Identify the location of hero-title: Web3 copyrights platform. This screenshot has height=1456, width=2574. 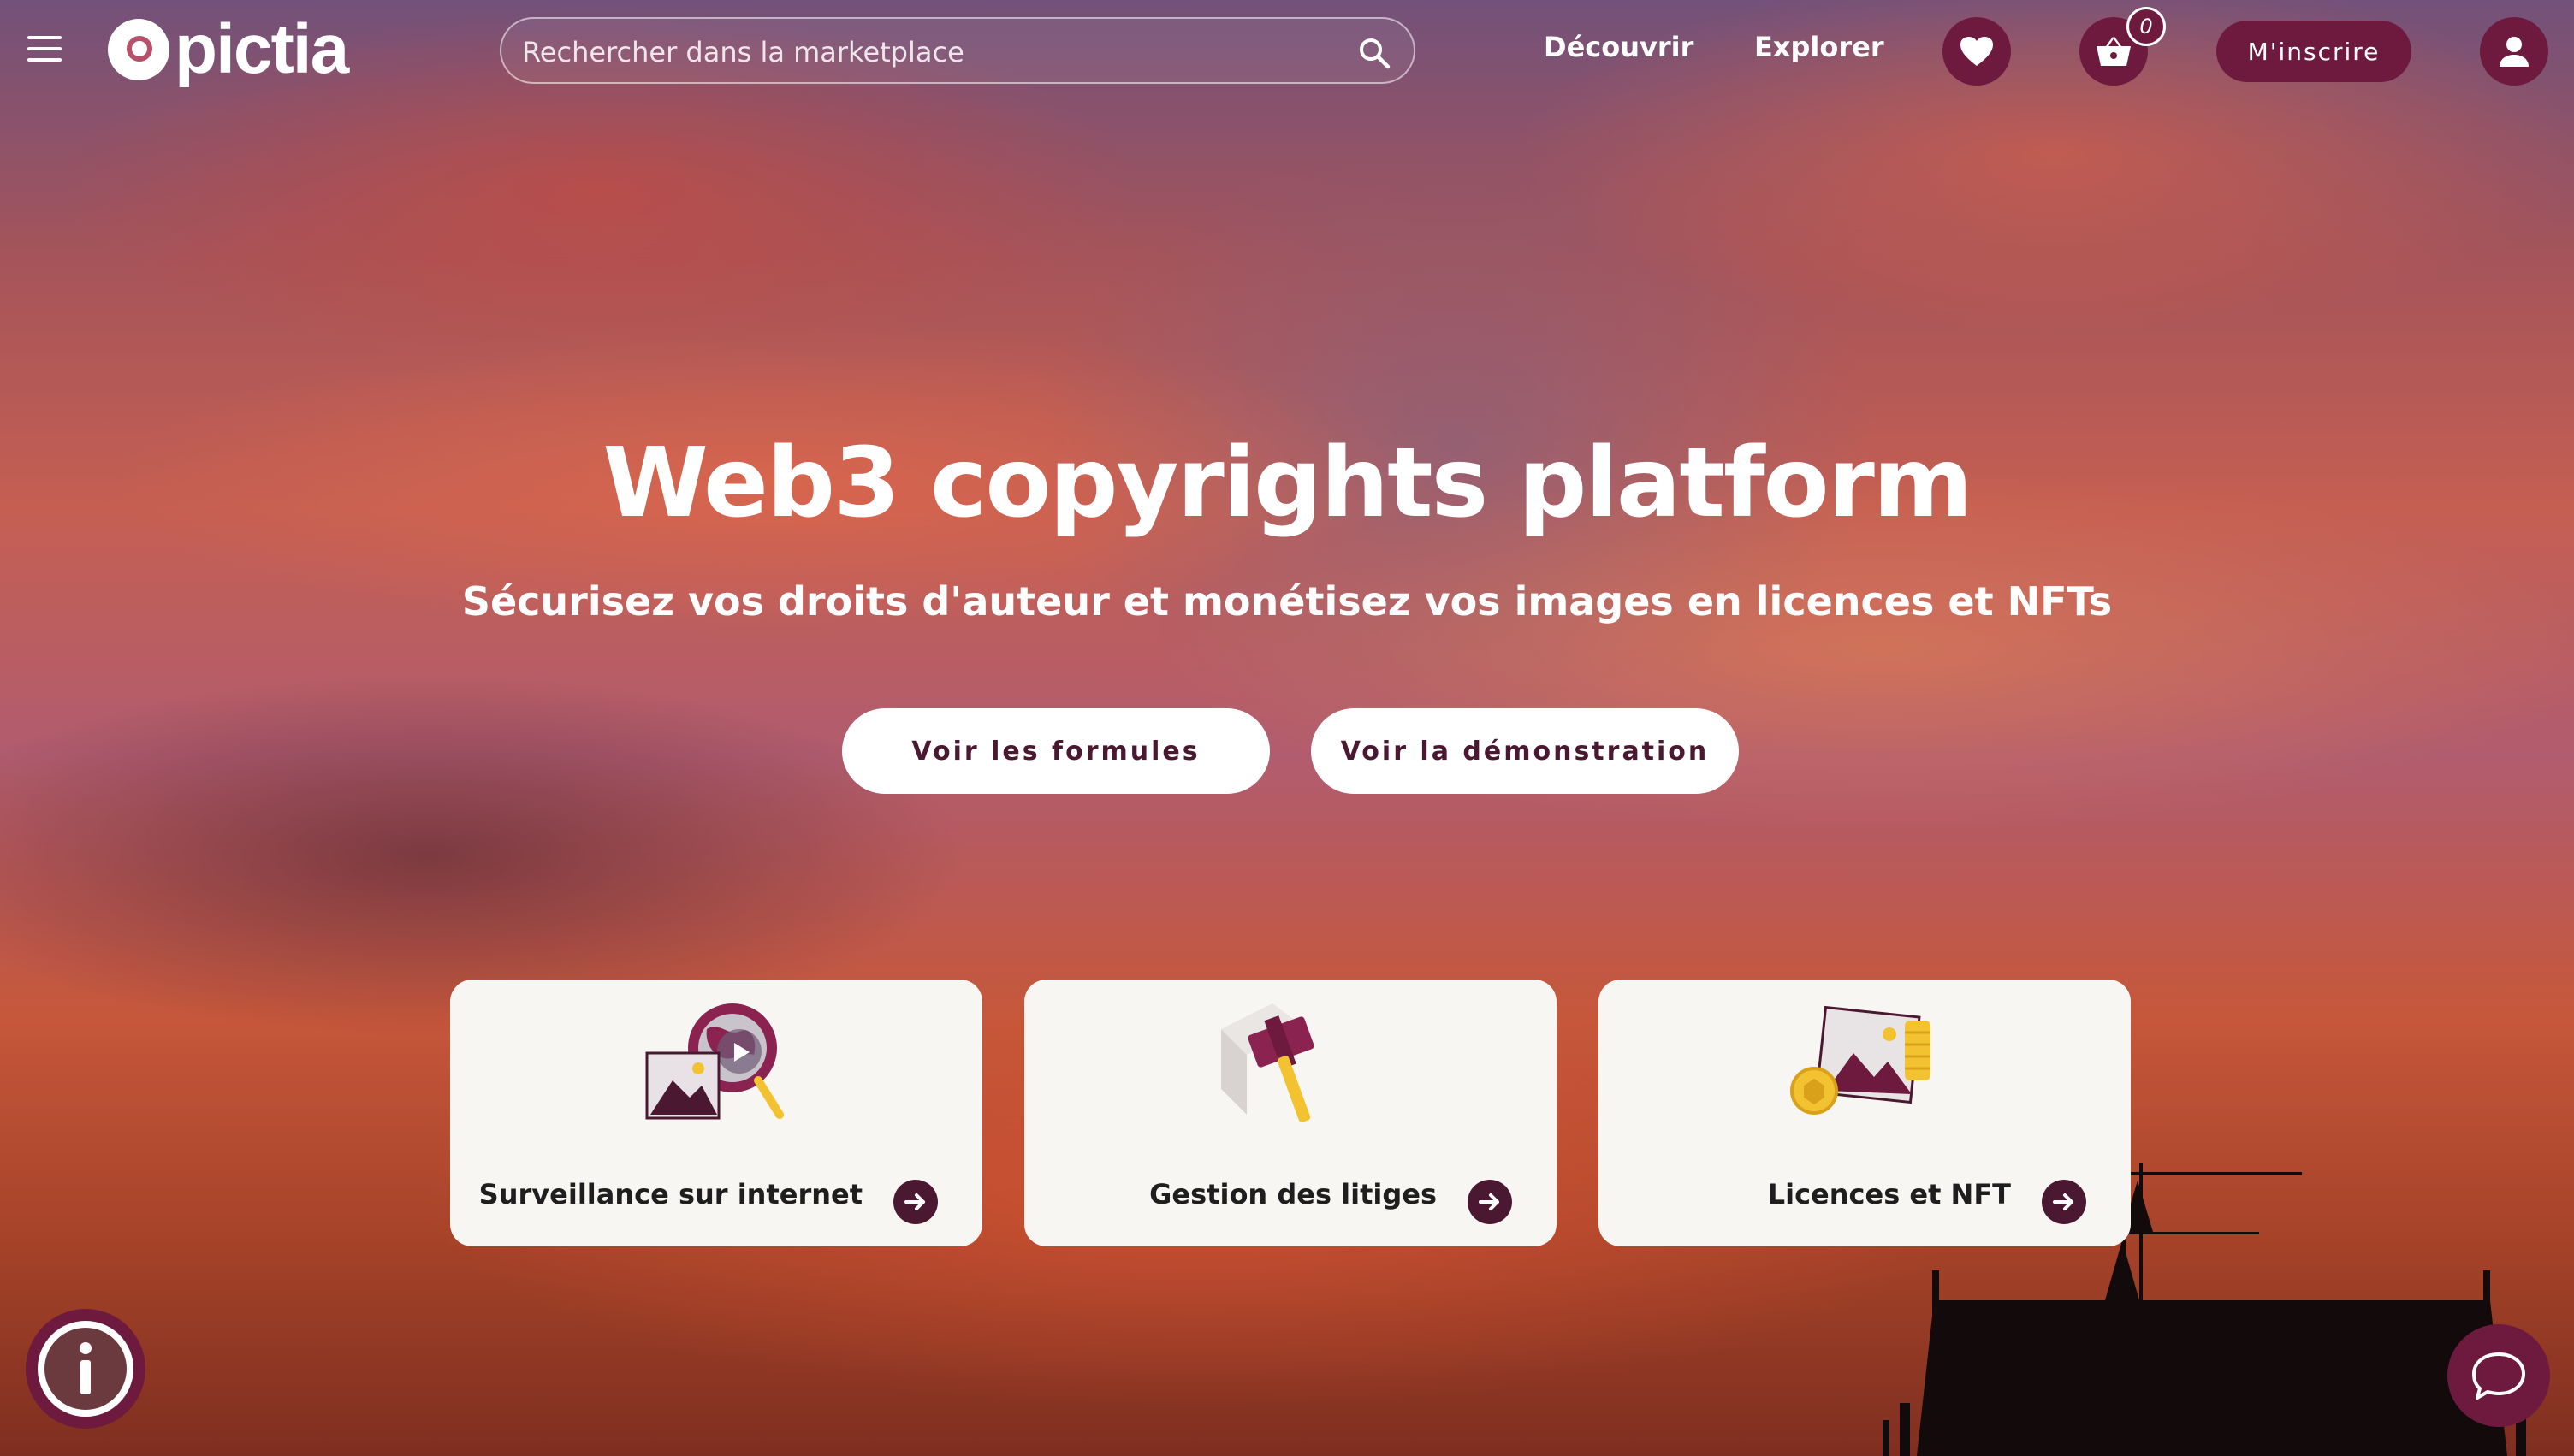
(1287, 484).